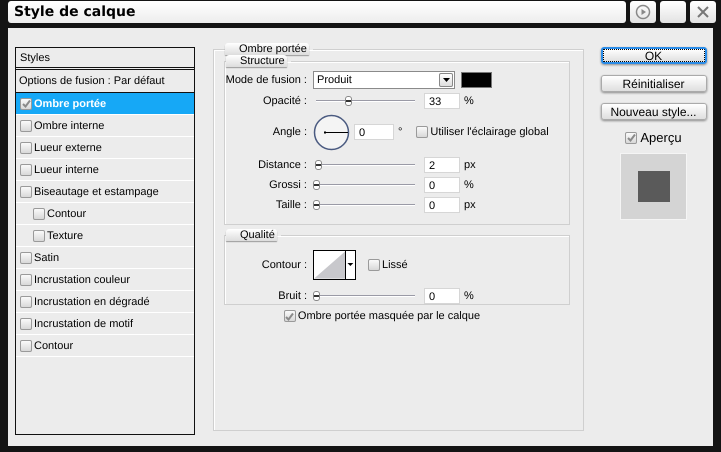 This screenshot has width=721, height=452. Describe the element at coordinates (330, 264) in the screenshot. I see `contour-curve-icon` at that location.